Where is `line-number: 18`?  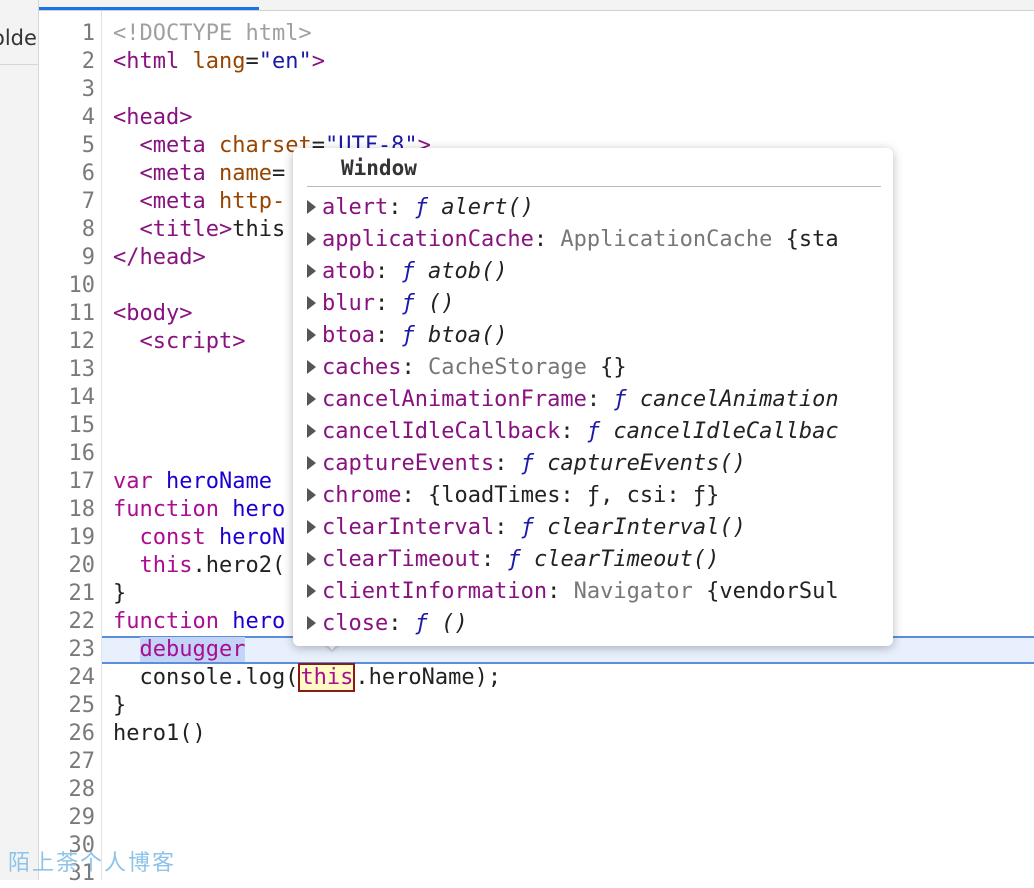 line-number: 18 is located at coordinates (67, 510).